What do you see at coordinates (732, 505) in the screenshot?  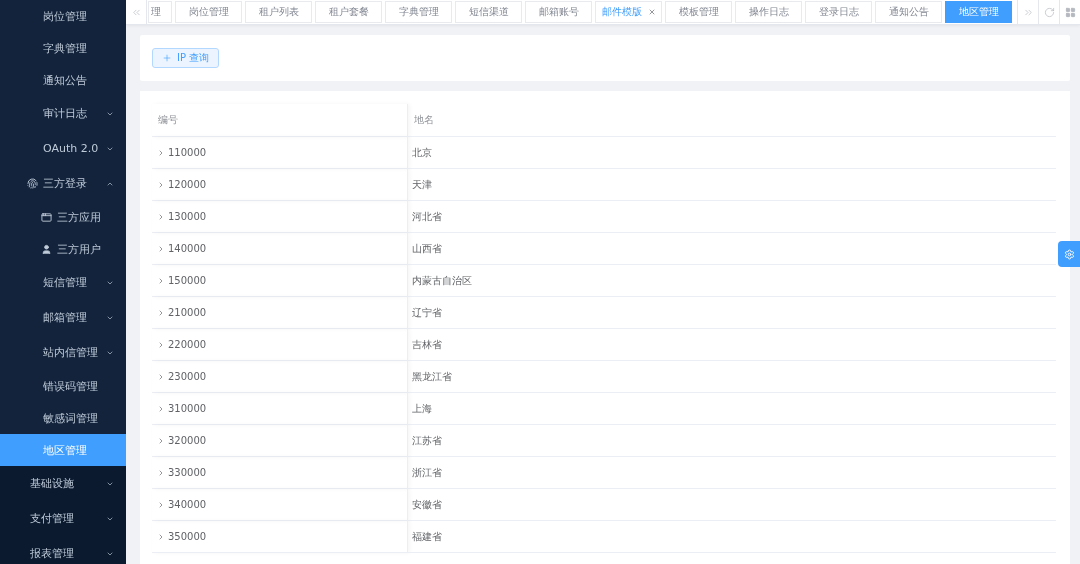 I see `table-cell: 安徽省` at bounding box center [732, 505].